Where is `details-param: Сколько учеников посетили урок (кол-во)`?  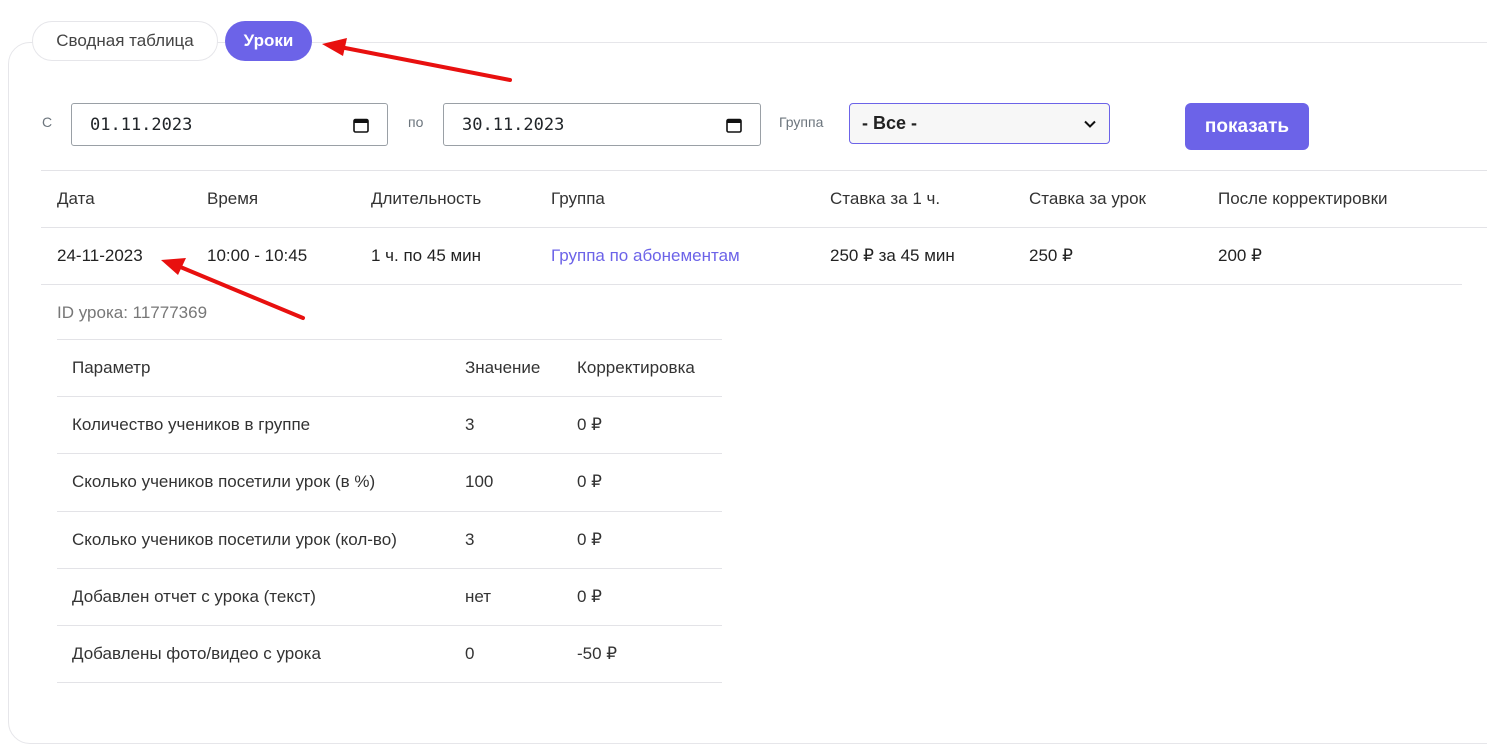 details-param: Сколько учеников посетили урок (кол-во) is located at coordinates (234, 539).